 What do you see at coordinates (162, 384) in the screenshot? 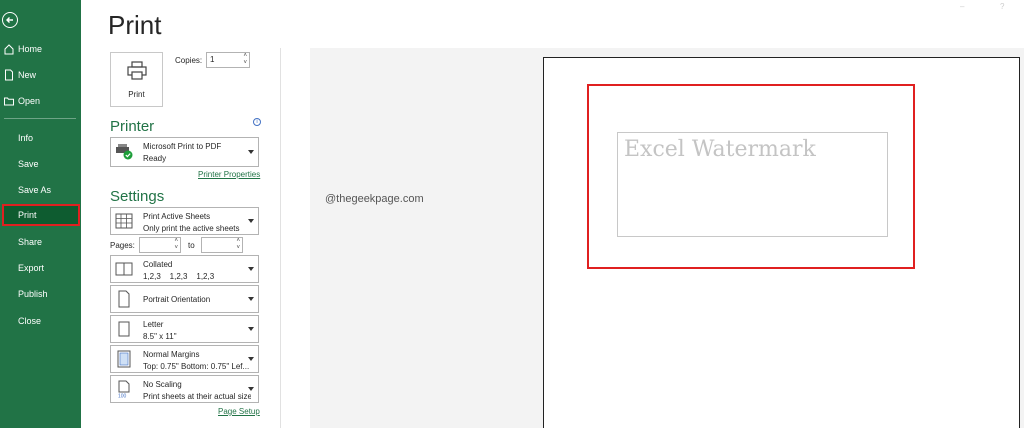
I see `scaling-title: No Scaling` at bounding box center [162, 384].